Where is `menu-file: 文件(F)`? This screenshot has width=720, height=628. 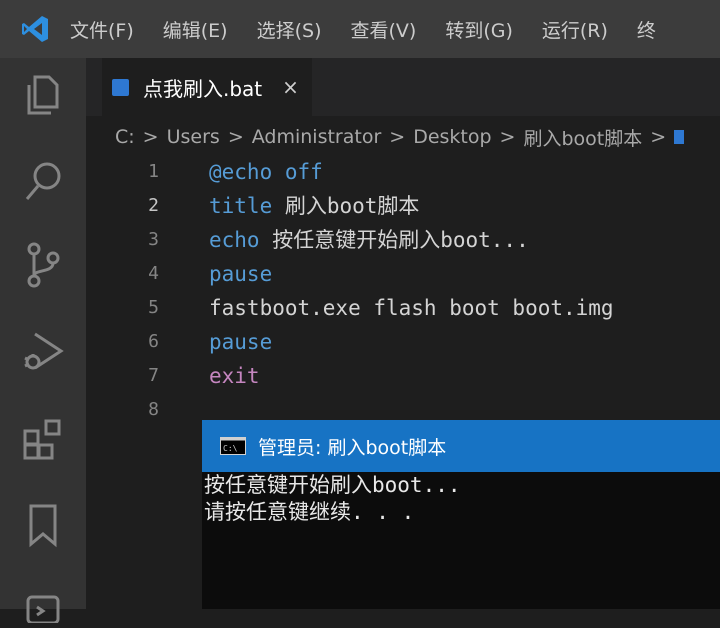
menu-file: 文件(F) is located at coordinates (102, 29).